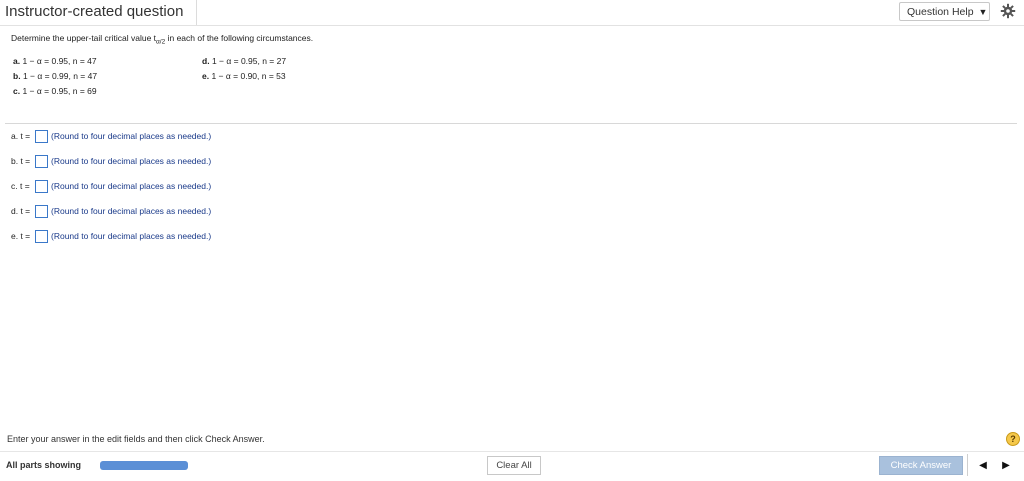 This screenshot has width=1024, height=481. What do you see at coordinates (41, 211) in the screenshot?
I see `answer-input-d` at bounding box center [41, 211].